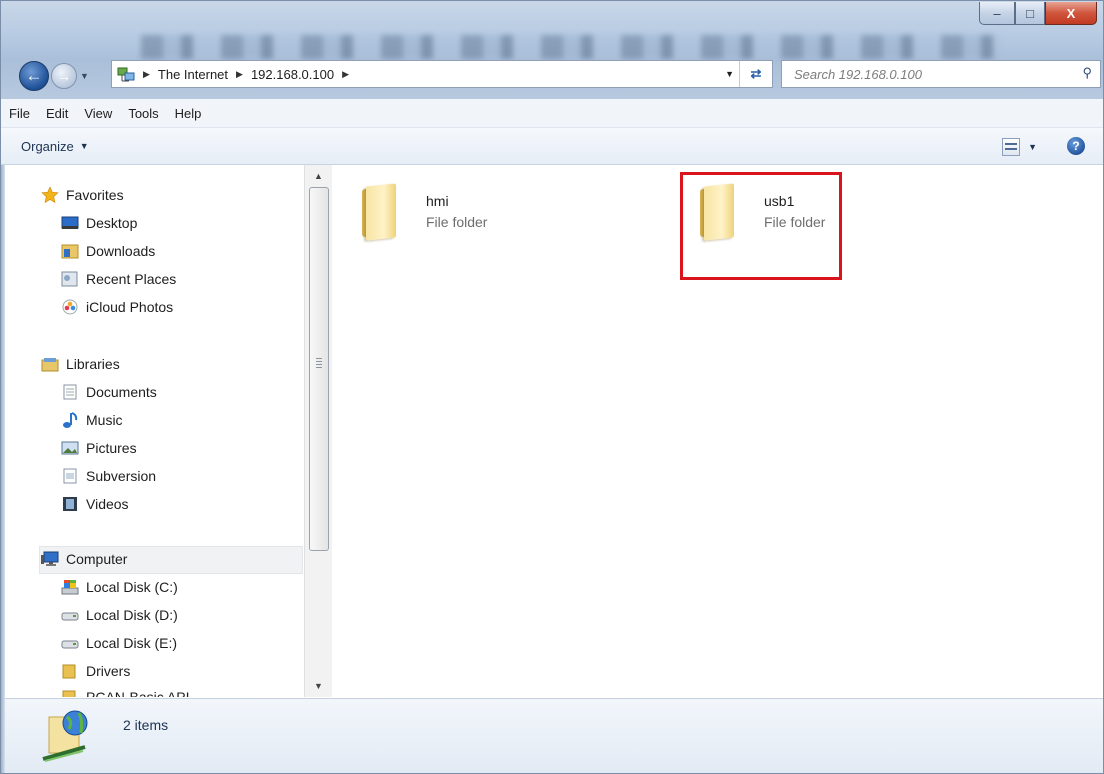  I want to click on forward-button: →, so click(64, 76).